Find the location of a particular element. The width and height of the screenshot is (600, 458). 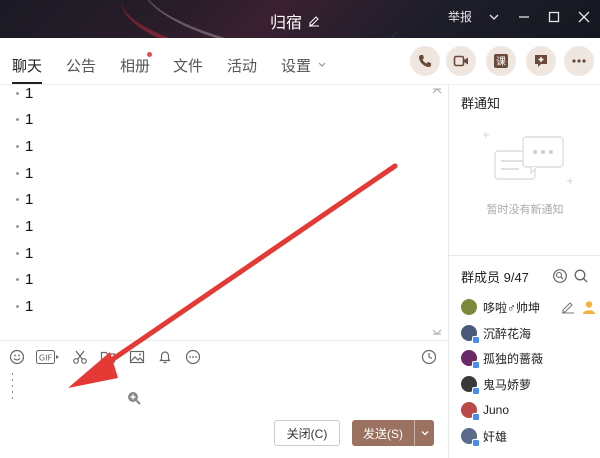

send-label: 发送(S) is located at coordinates (383, 433).